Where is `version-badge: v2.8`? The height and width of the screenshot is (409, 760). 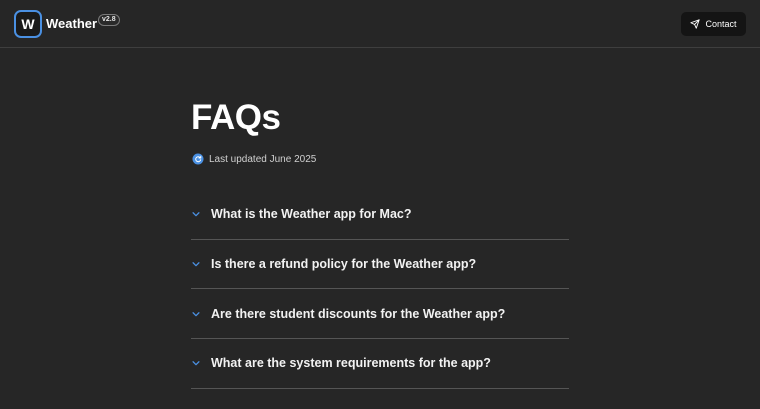 version-badge: v2.8 is located at coordinates (109, 20).